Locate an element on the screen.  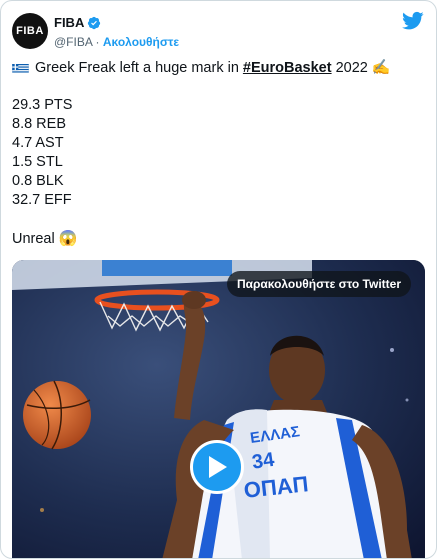
hashtag-link: #EuroBasket is located at coordinates (287, 68).